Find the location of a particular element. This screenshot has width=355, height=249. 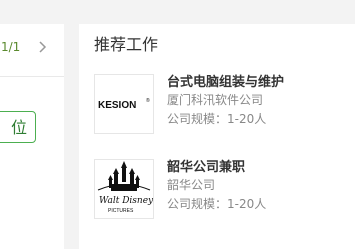

company-name: 韶华公司 is located at coordinates (191, 185).